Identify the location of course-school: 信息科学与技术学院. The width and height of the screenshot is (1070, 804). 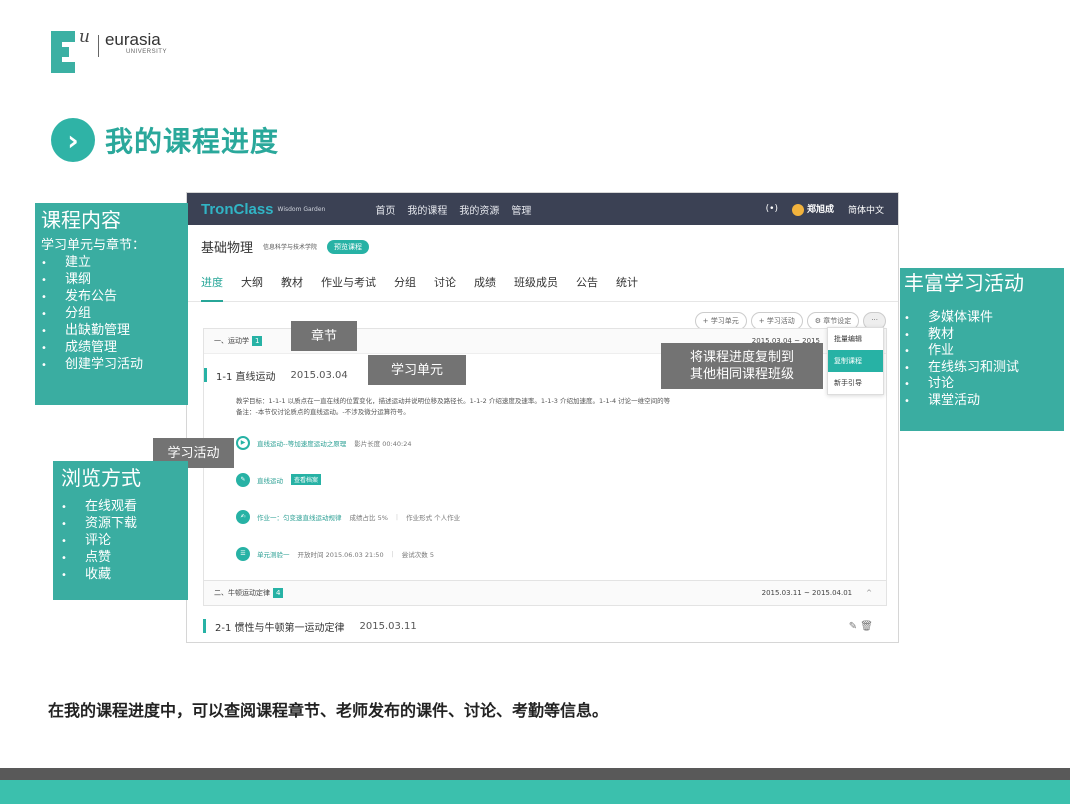
(290, 247).